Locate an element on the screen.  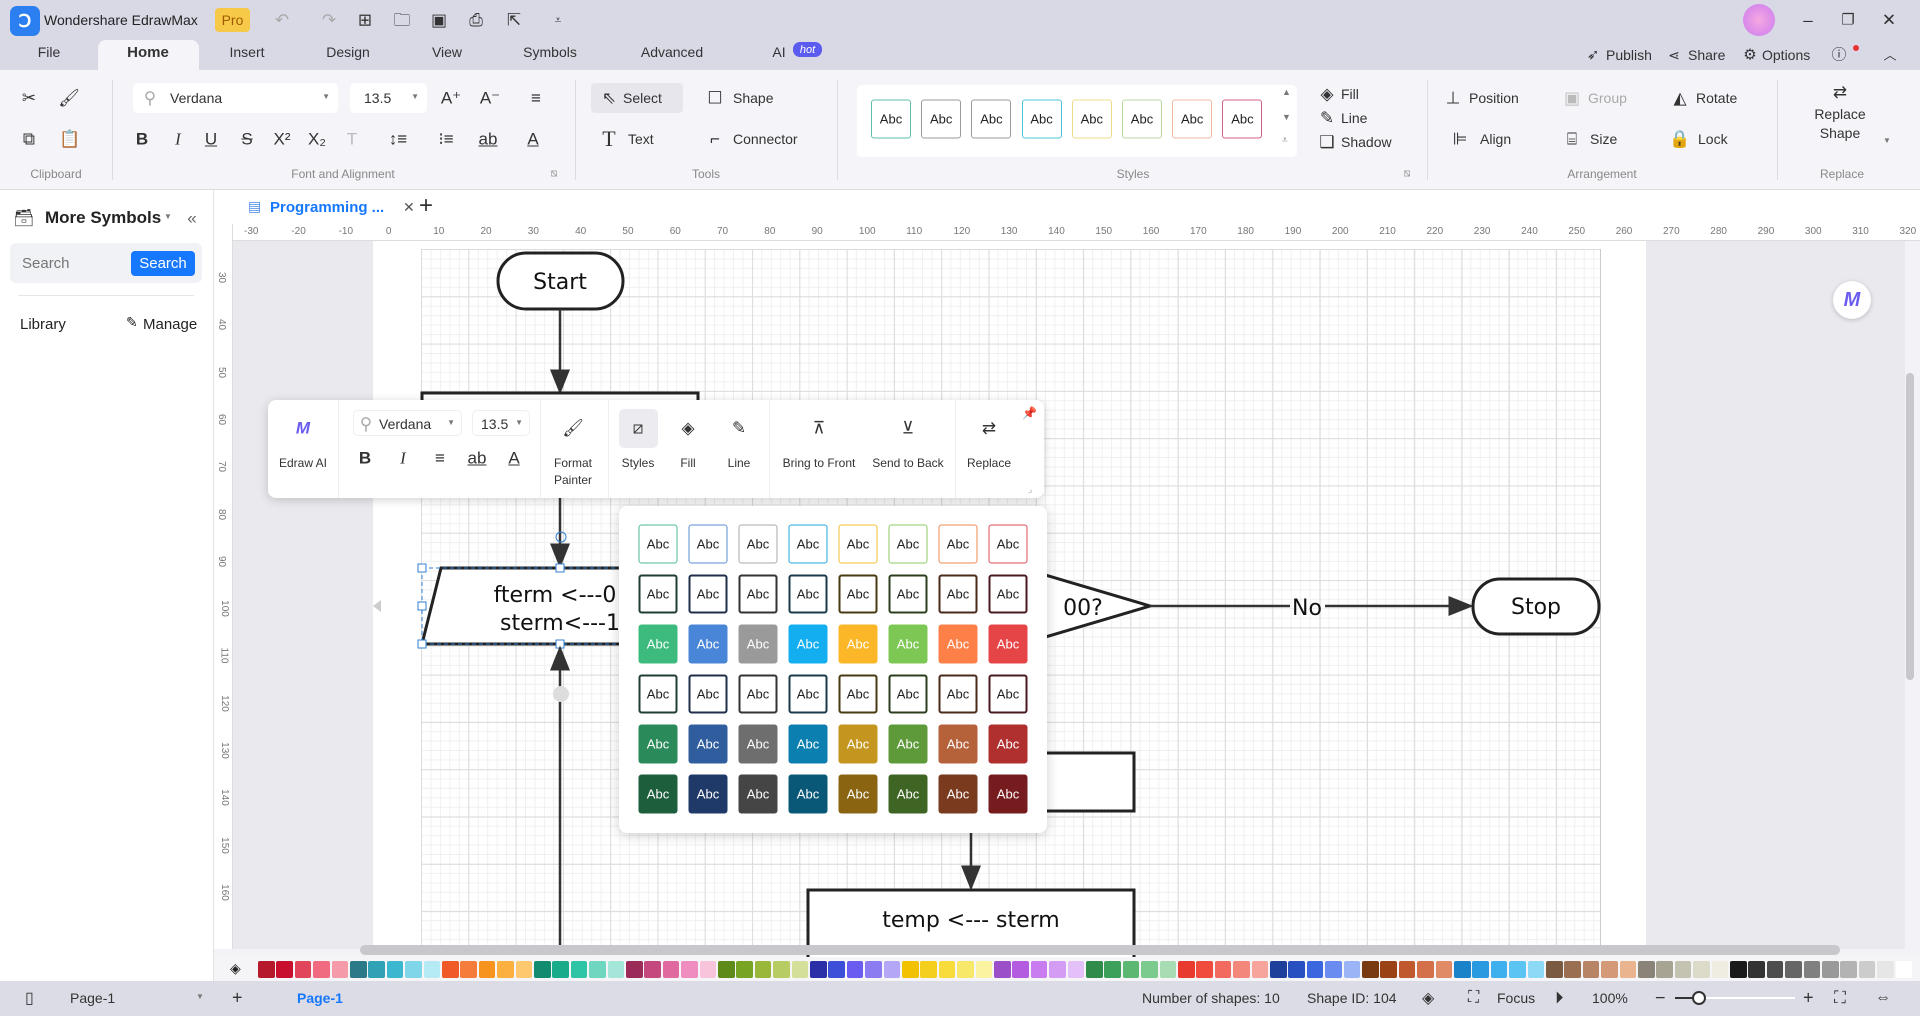
restore-icon: ❐ is located at coordinates (1847, 20).